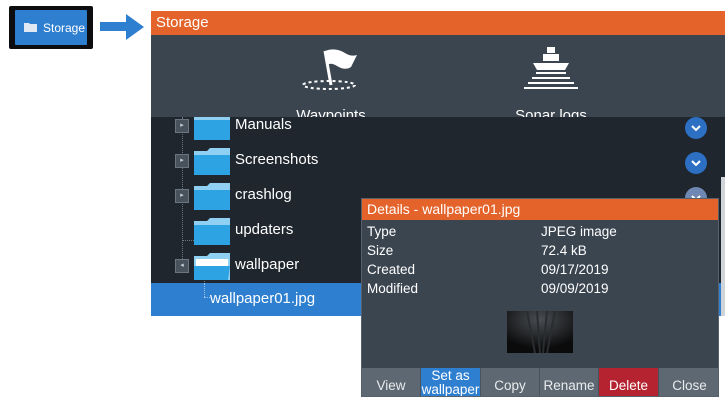 The height and width of the screenshot is (397, 725). I want to click on detail-row-type: Type JPEG image, so click(542, 233).